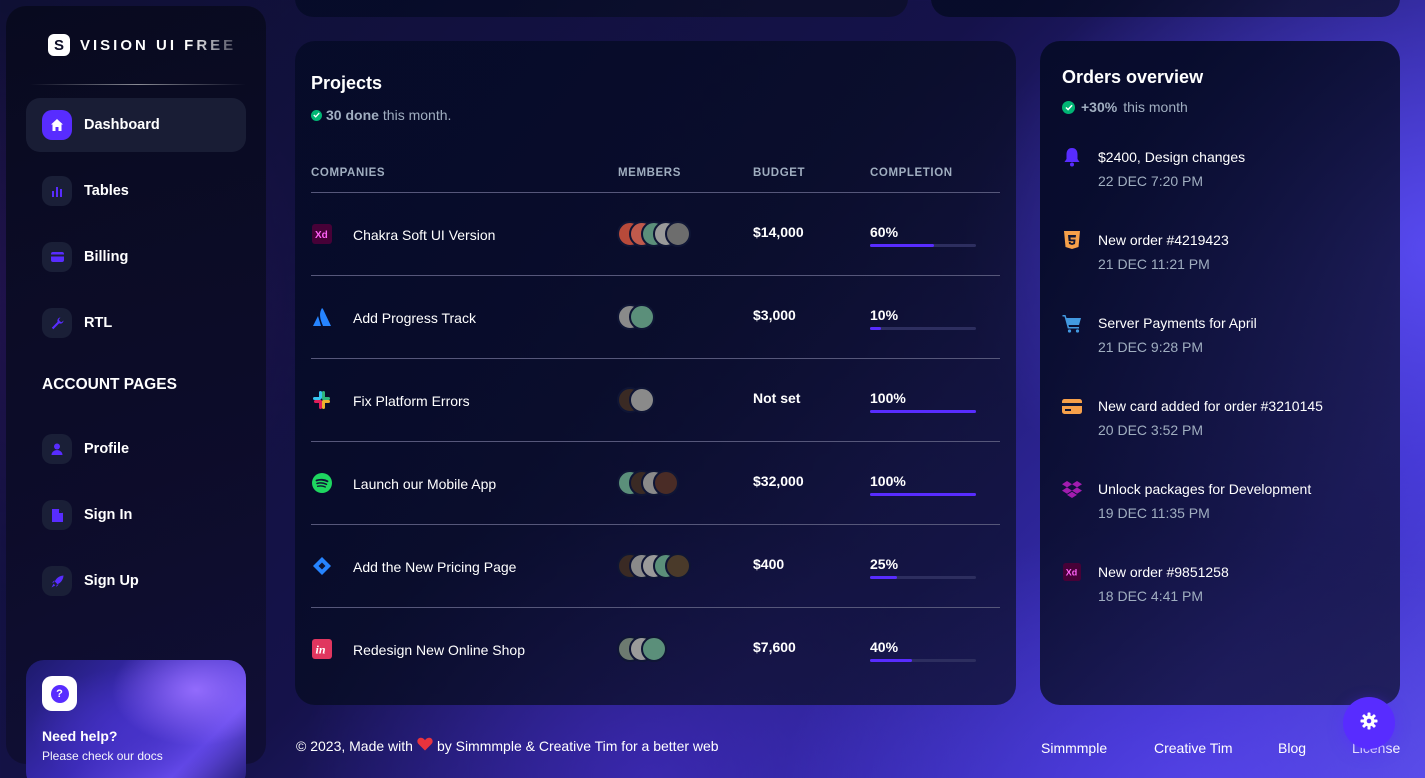 The height and width of the screenshot is (778, 1425). I want to click on column-header-companies: COMPANIES, so click(348, 173).